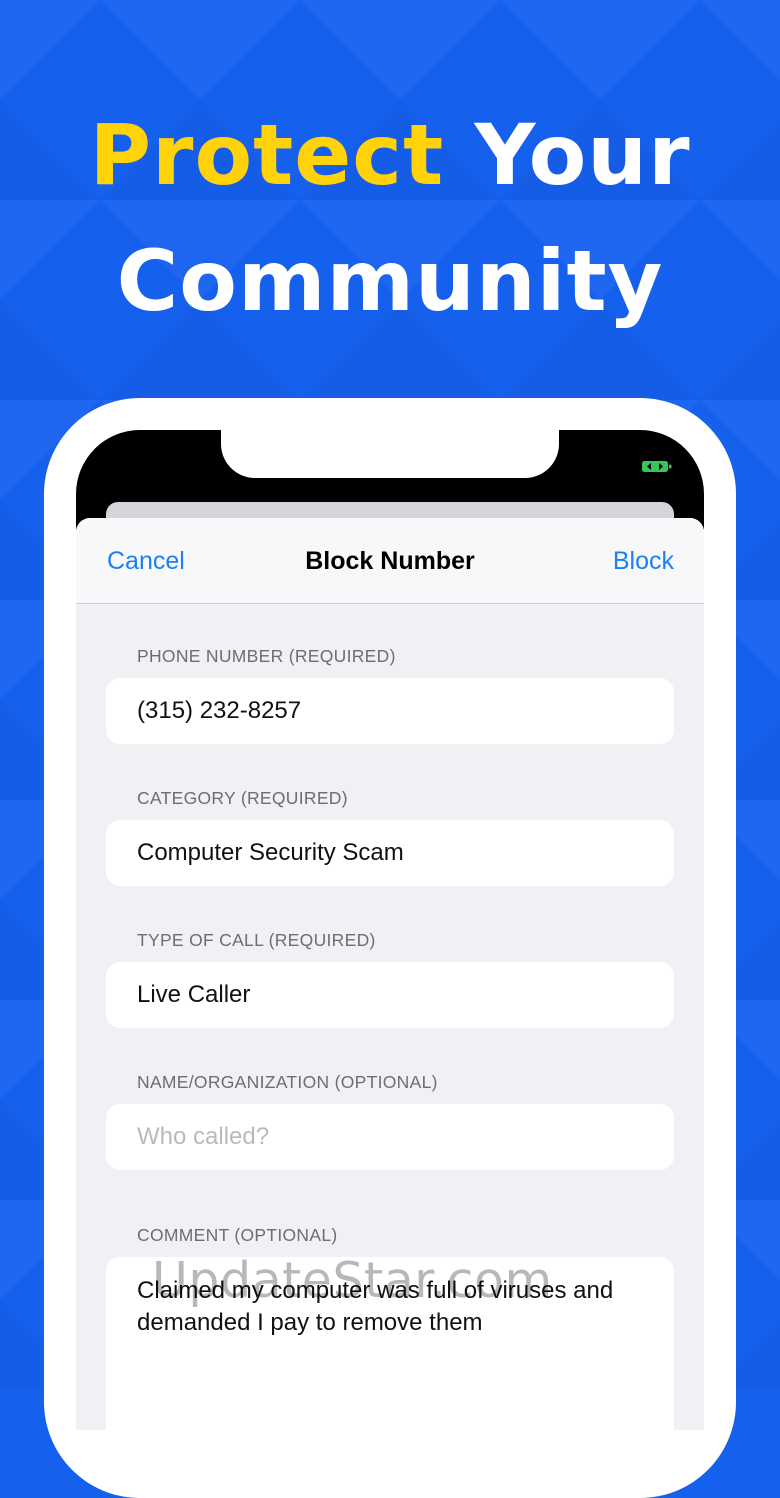 This screenshot has width=780, height=1498. I want to click on name-organization-label: NAME/ORGANIZATION (OPTIONAL), so click(287, 1082).